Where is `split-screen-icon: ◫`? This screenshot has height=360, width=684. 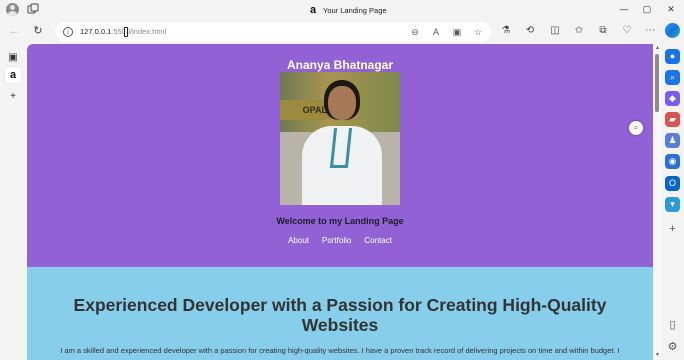
split-screen-icon: ◫ is located at coordinates (555, 31).